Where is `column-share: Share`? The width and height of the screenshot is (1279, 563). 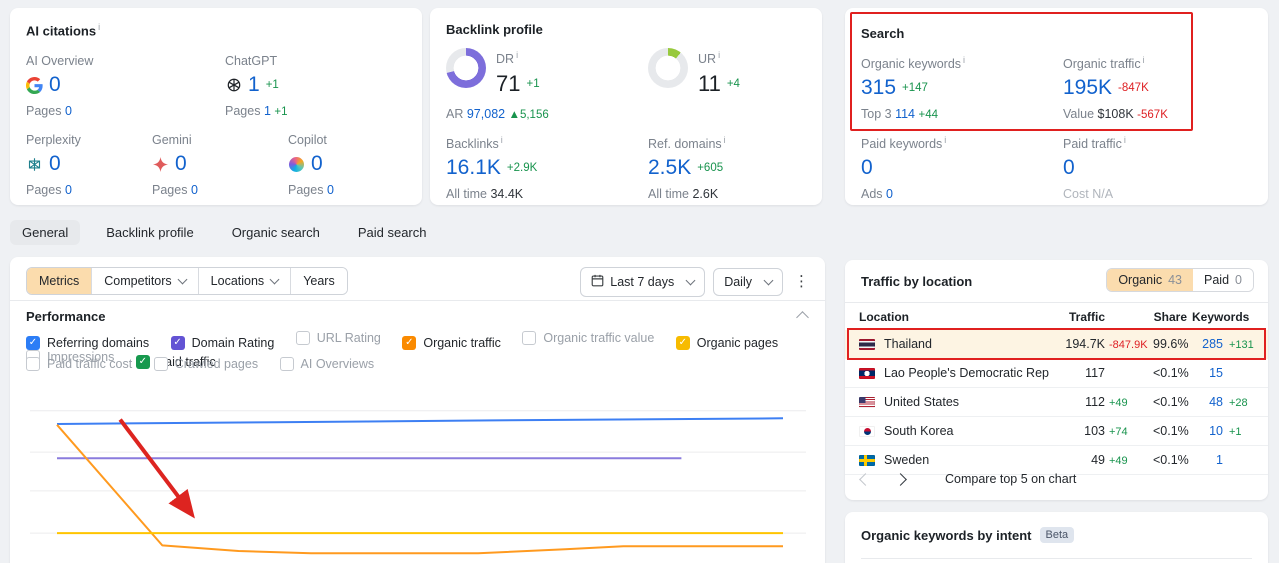 column-share: Share is located at coordinates (1170, 317).